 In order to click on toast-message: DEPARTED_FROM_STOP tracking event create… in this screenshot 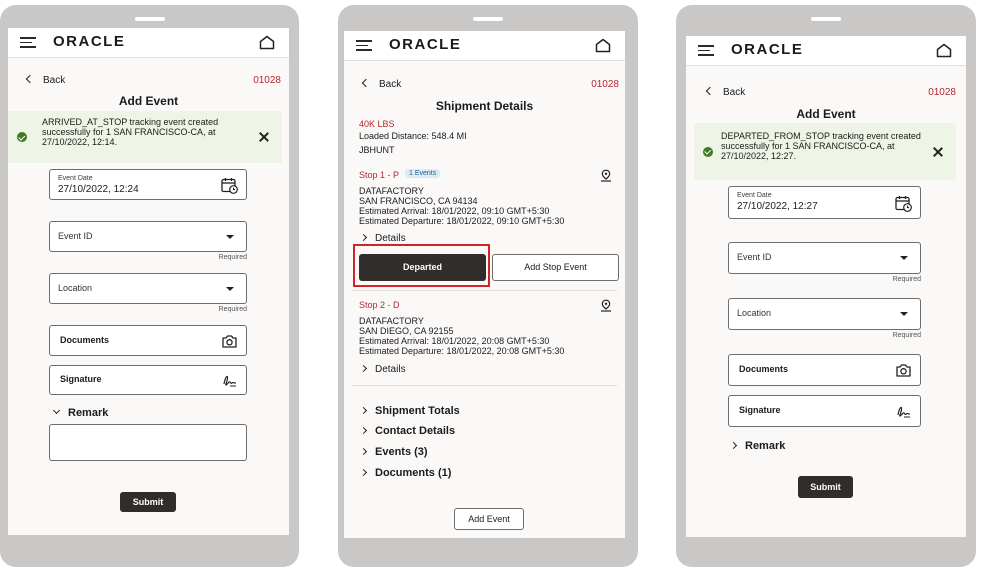, I will do `click(821, 146)`.